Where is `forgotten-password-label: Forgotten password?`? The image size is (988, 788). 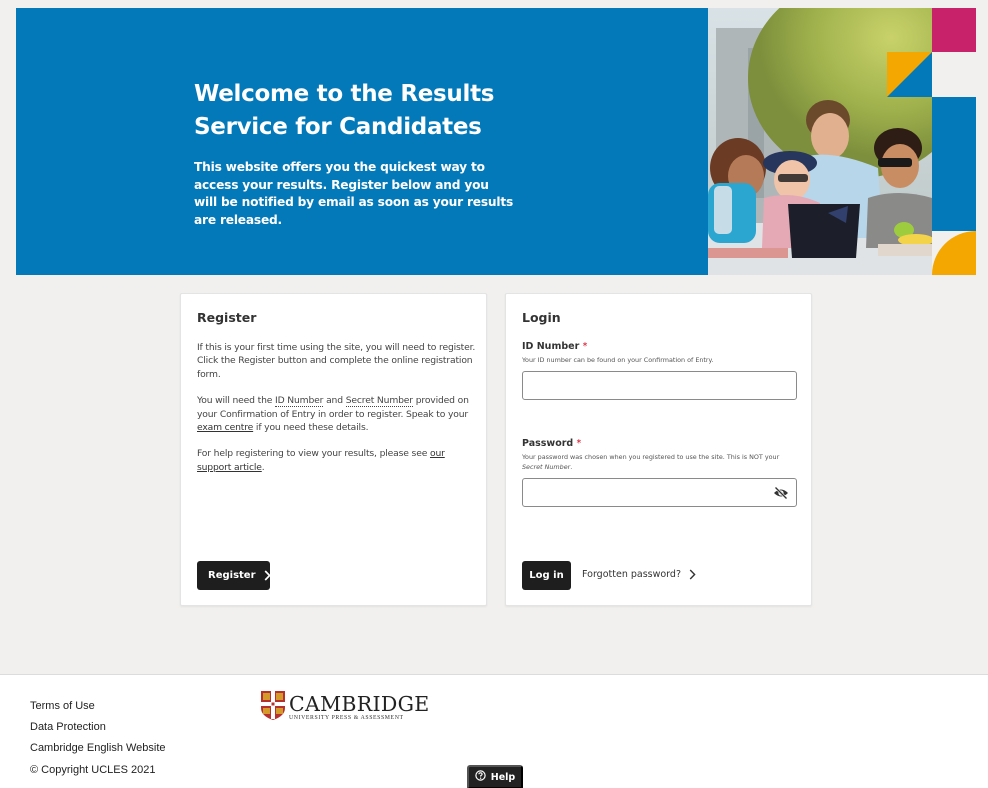 forgotten-password-label: Forgotten password? is located at coordinates (631, 574).